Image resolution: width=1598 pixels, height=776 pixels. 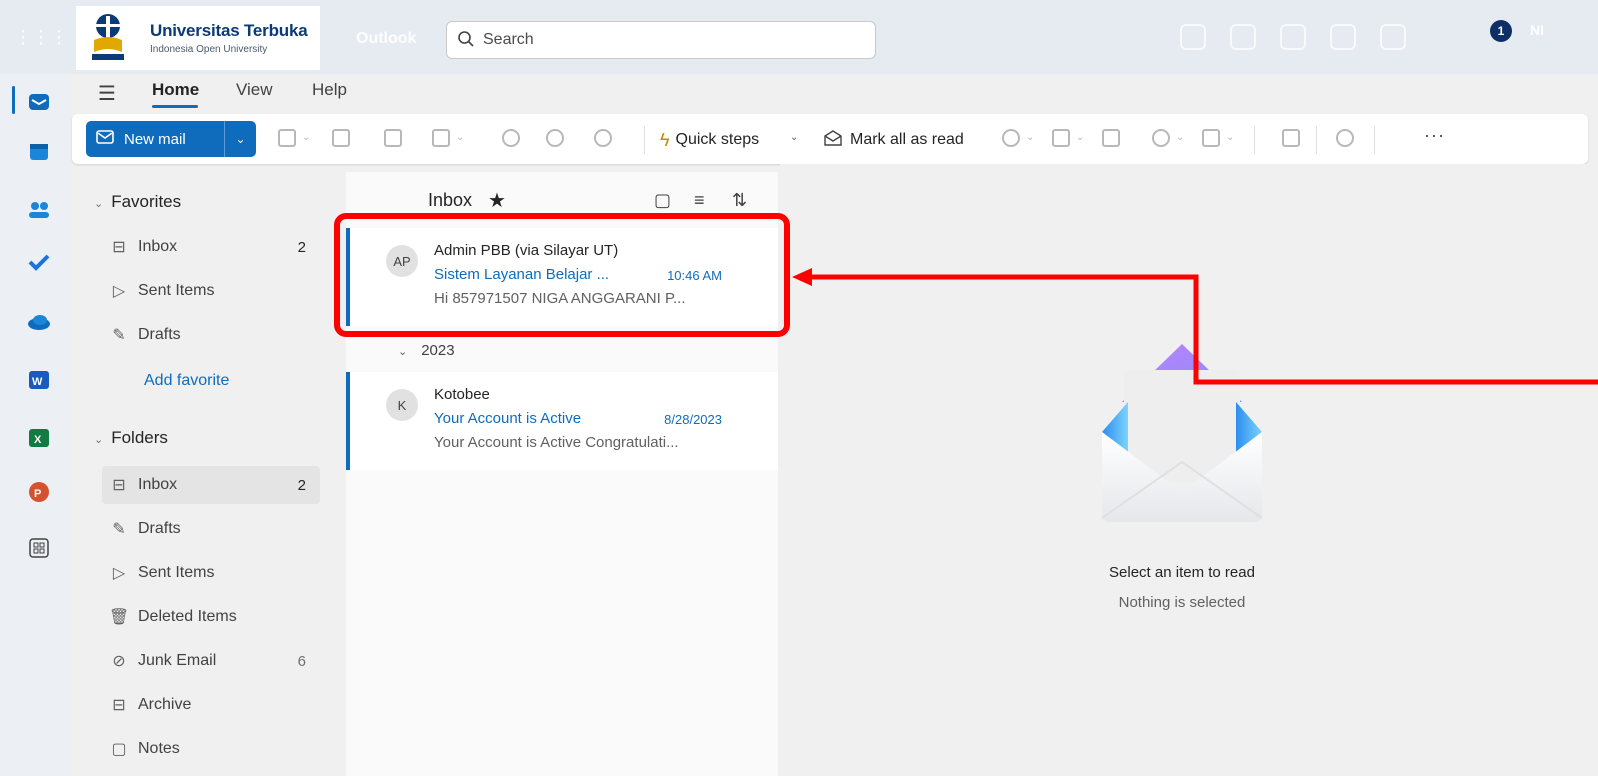 What do you see at coordinates (717, 139) in the screenshot?
I see `quick-steps-label: Quick steps` at bounding box center [717, 139].